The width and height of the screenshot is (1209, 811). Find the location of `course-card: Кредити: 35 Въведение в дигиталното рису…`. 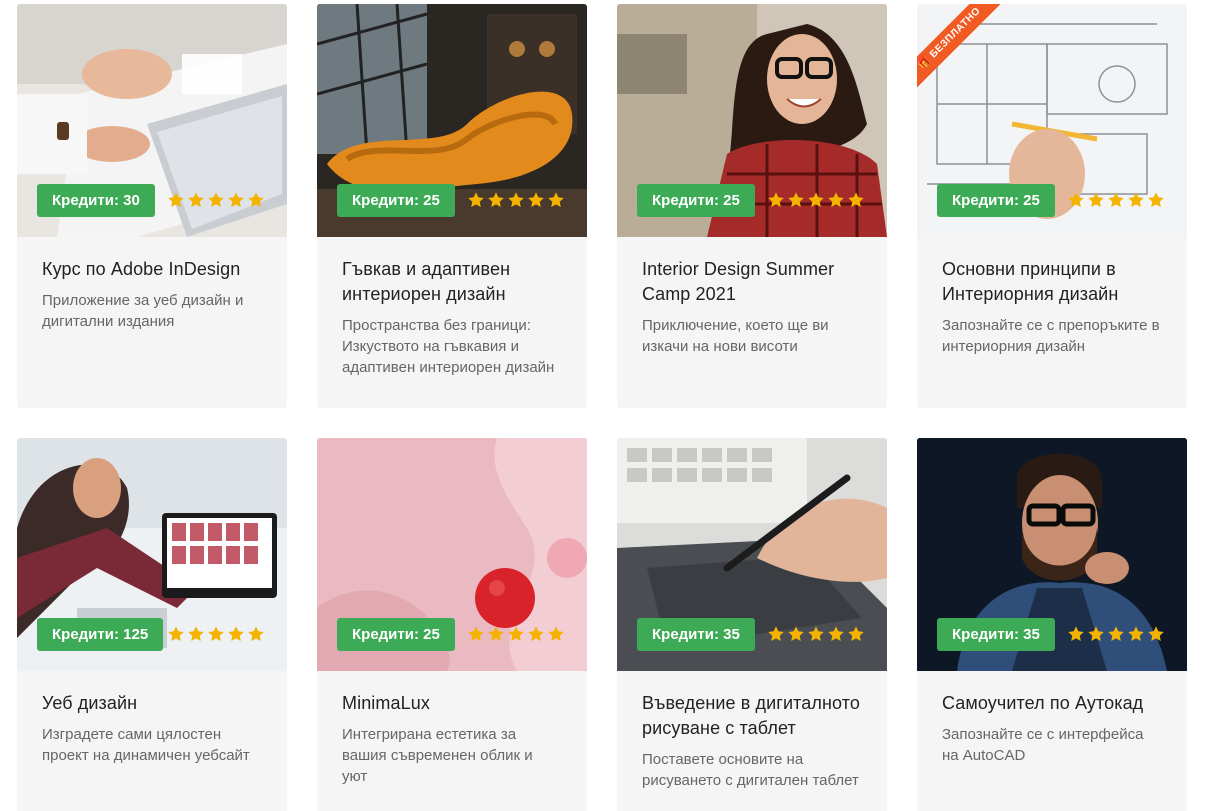

course-card: Кредити: 35 Въведение в дигиталното рису… is located at coordinates (752, 624).